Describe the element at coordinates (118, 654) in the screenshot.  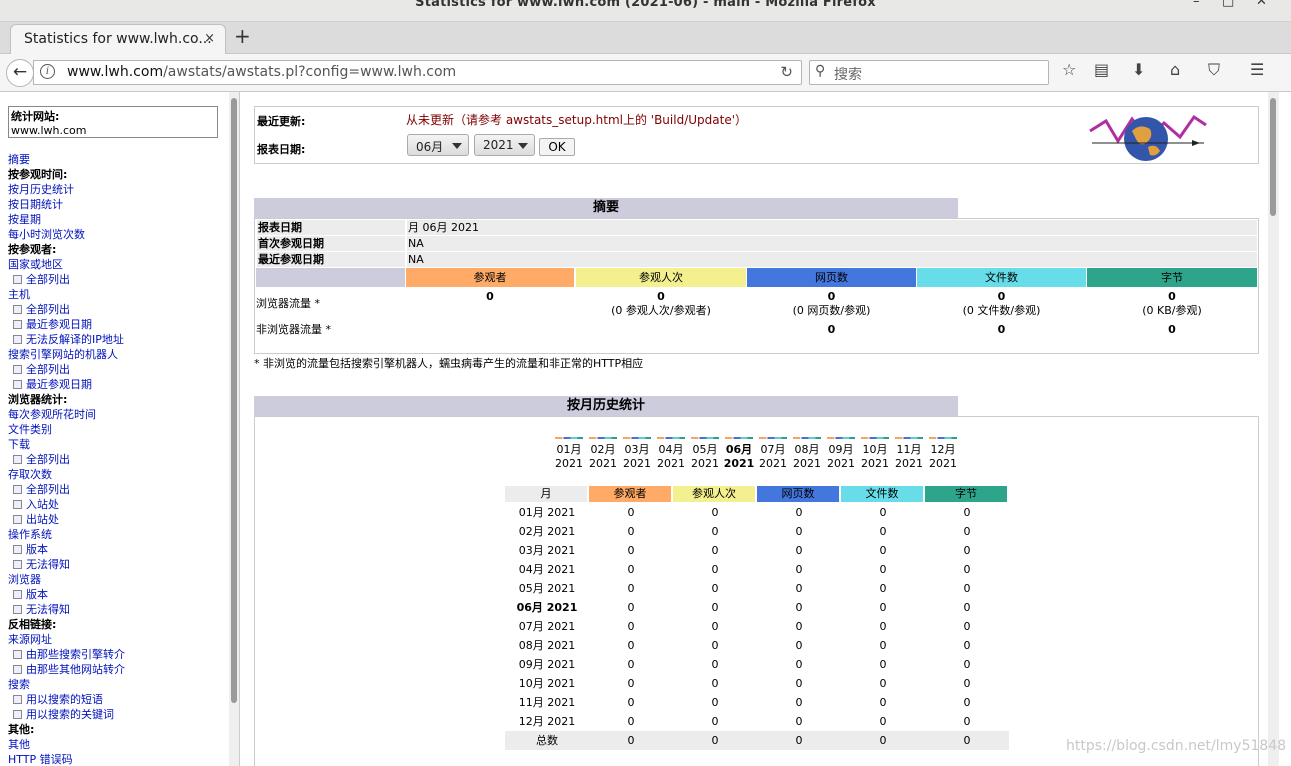
I see `sidebar-item: 由那些搜索引擎转介` at that location.